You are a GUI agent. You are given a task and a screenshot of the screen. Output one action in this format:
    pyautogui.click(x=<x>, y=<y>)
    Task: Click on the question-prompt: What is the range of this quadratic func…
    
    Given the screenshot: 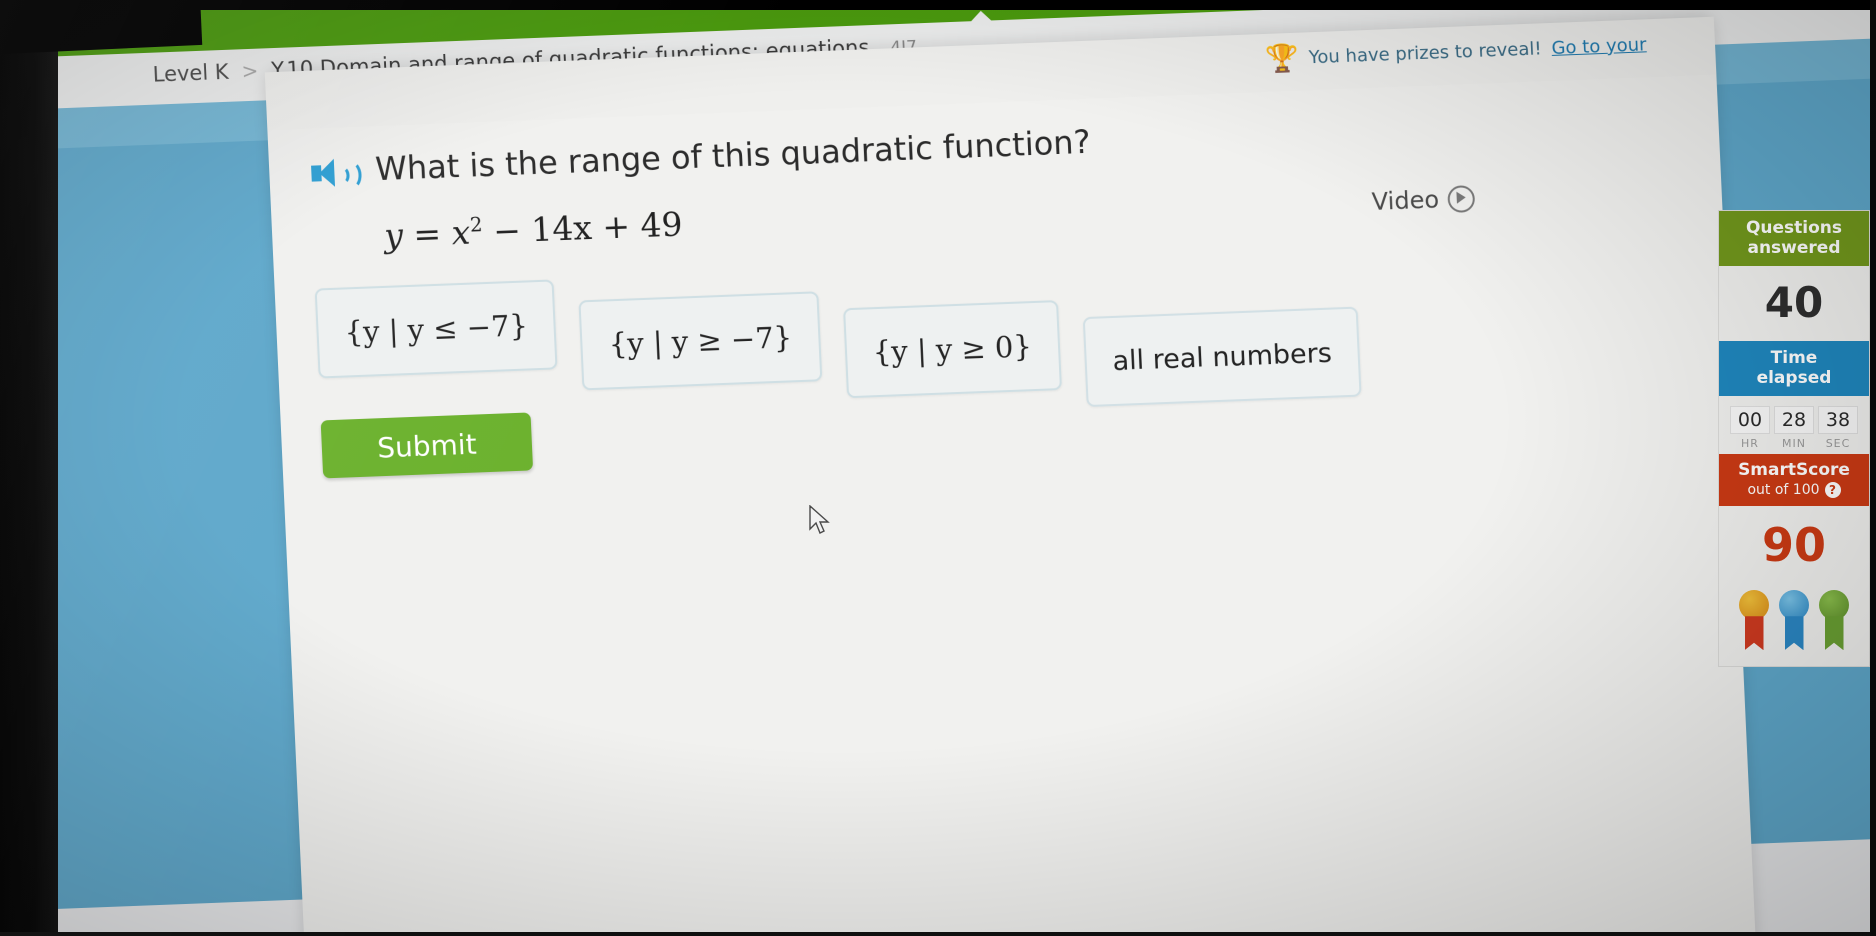 What is the action you would take?
    pyautogui.click(x=733, y=155)
    